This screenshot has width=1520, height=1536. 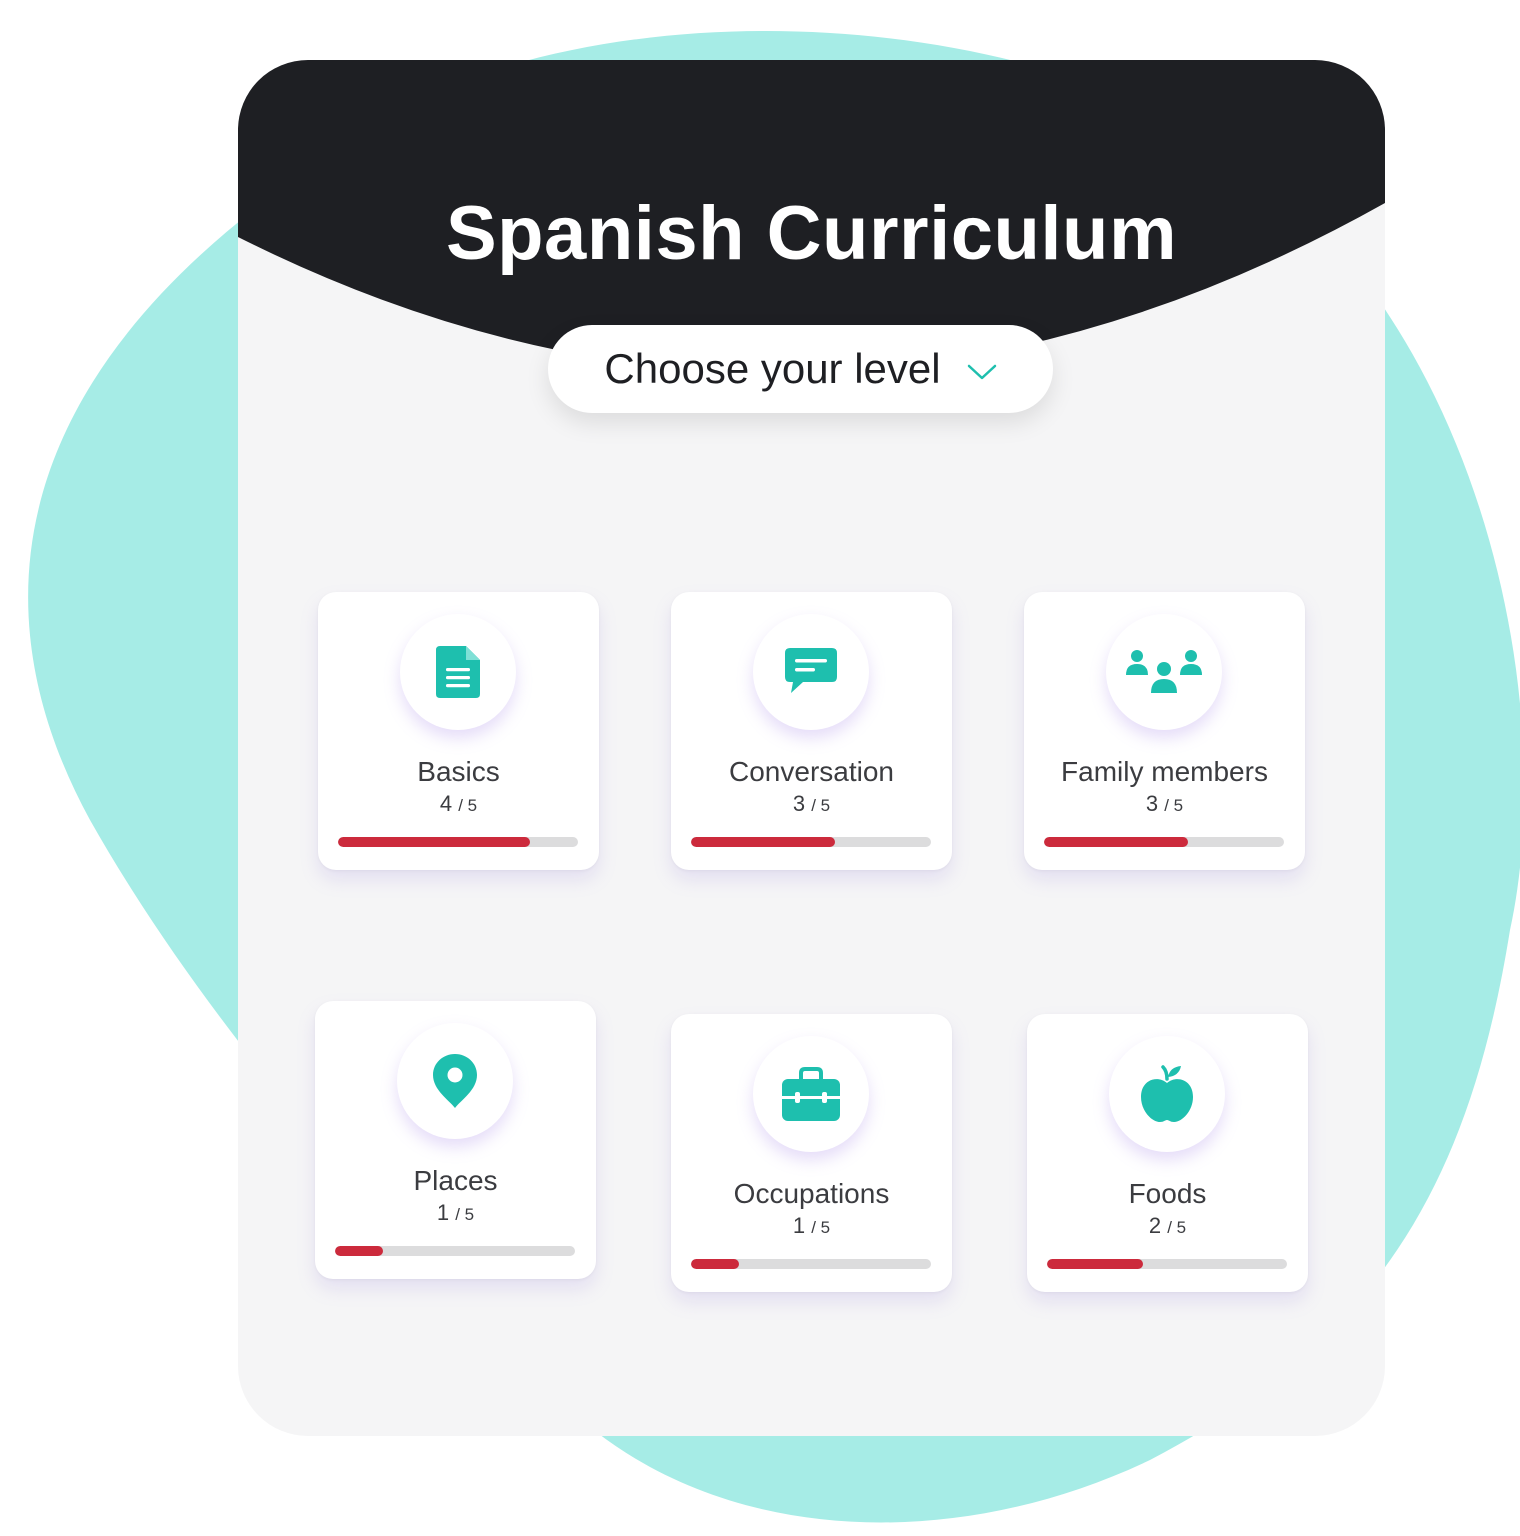 What do you see at coordinates (1167, 1225) in the screenshot?
I see `topic-progress-count: 2 / 5` at bounding box center [1167, 1225].